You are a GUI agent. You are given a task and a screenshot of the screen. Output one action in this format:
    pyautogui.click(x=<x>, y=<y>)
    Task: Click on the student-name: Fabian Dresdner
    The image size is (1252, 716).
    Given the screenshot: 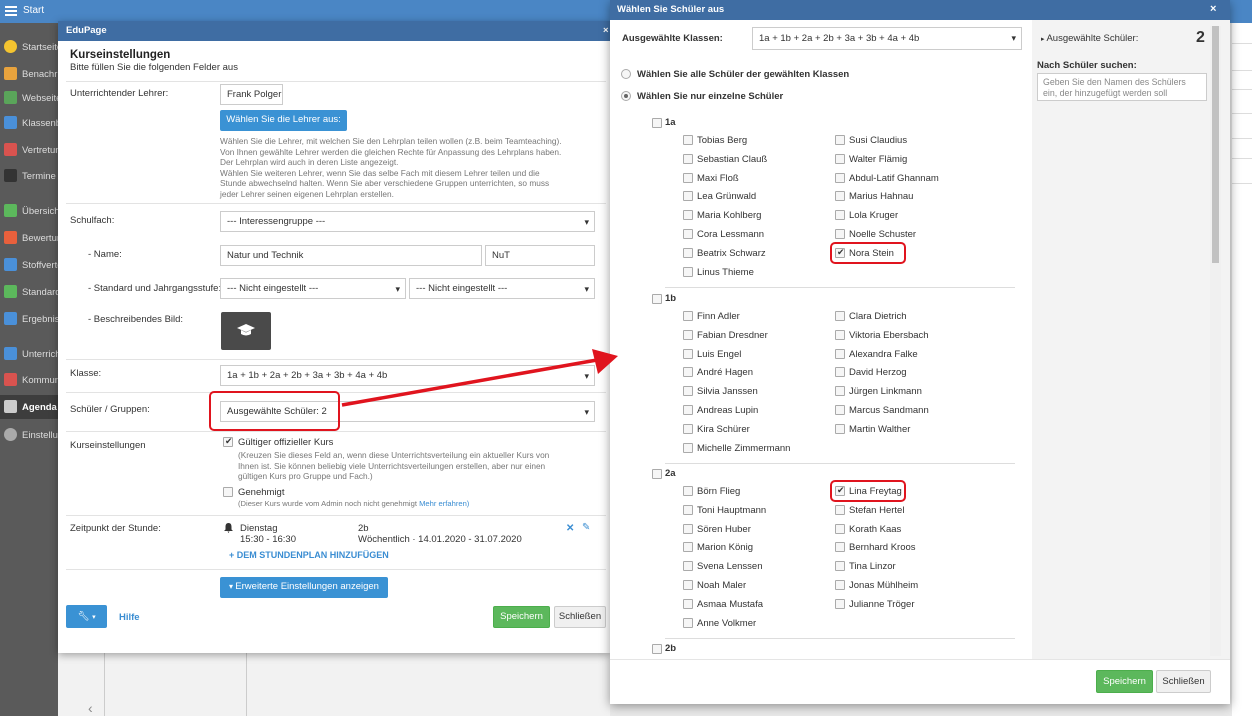 What is the action you would take?
    pyautogui.click(x=732, y=335)
    